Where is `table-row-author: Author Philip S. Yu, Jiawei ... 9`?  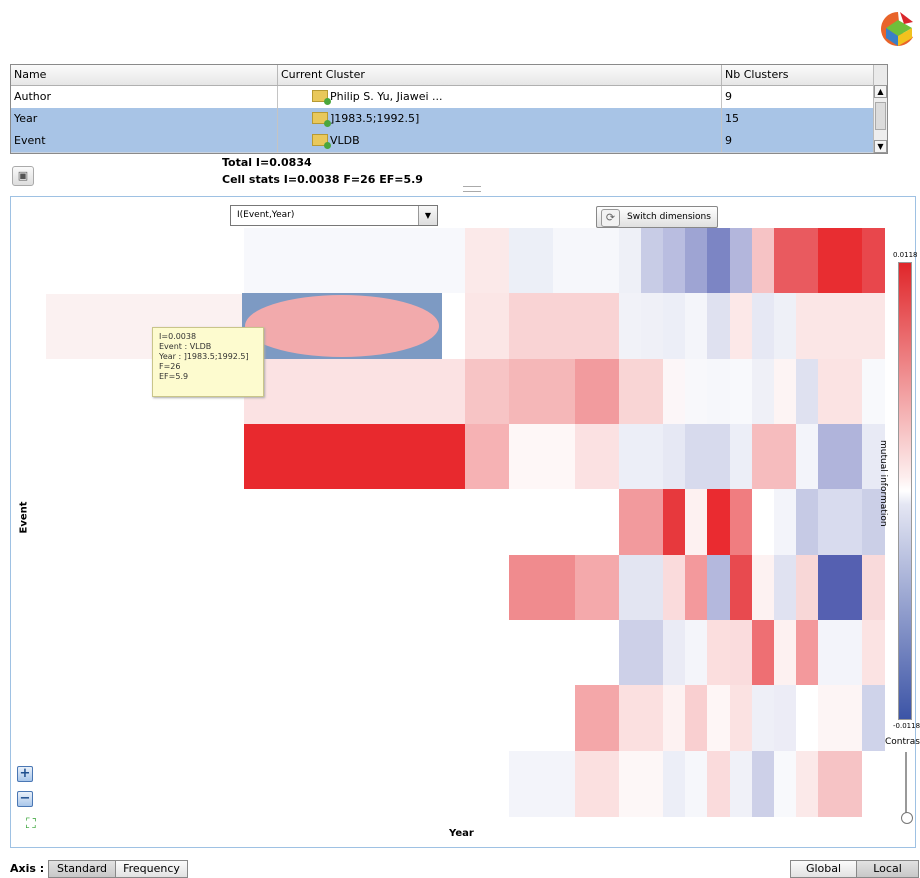
table-row-author: Author Philip S. Yu, Jiawei ... 9 is located at coordinates (442, 97).